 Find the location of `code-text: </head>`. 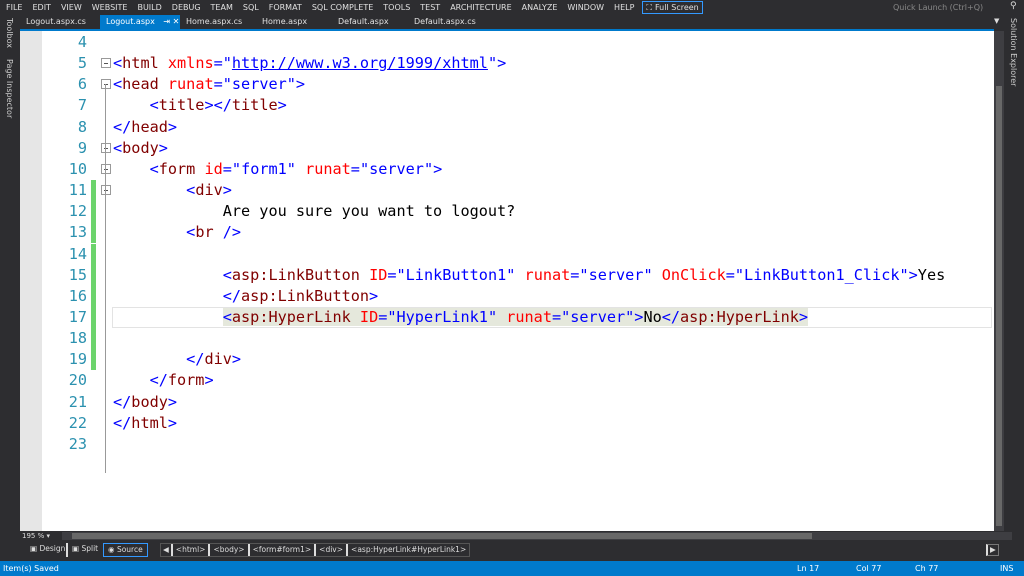

code-text: </head> is located at coordinates (145, 127).